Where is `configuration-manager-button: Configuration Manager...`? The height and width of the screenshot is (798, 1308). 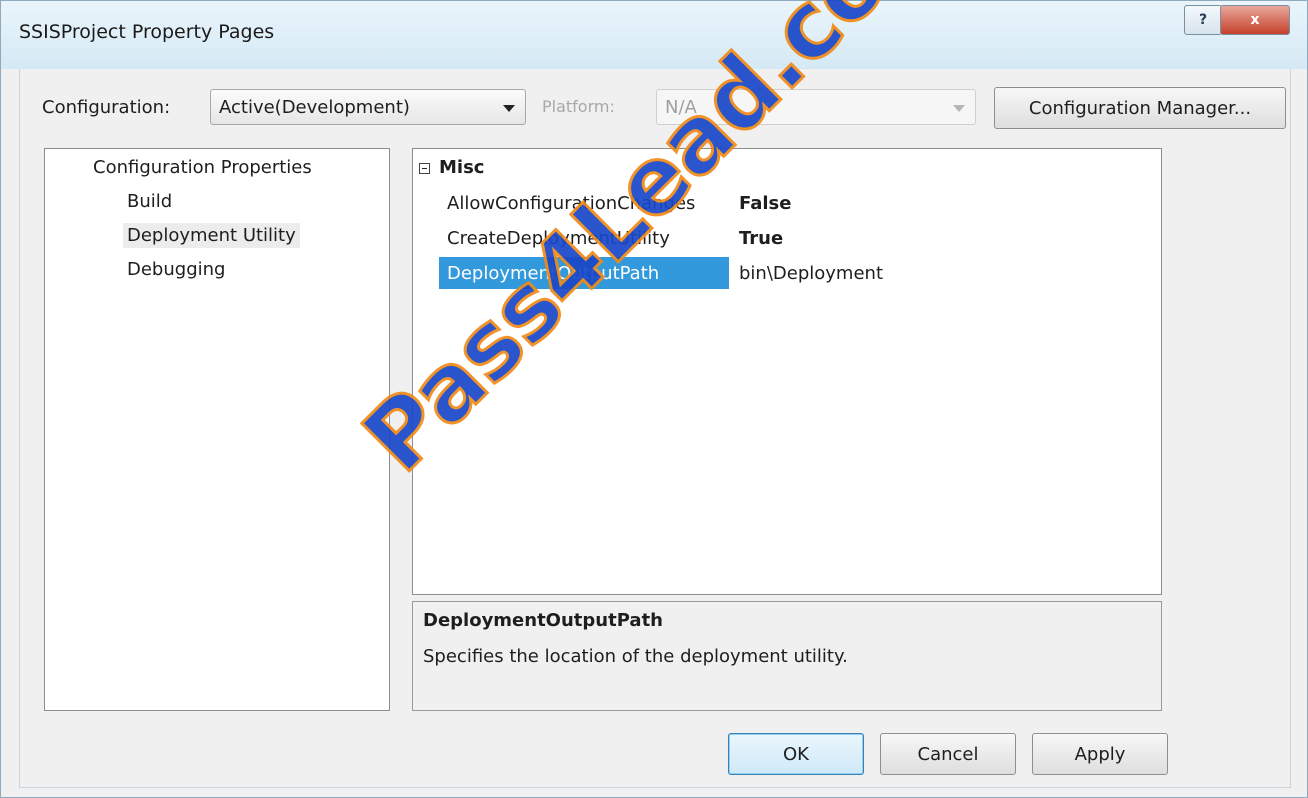
configuration-manager-button: Configuration Manager... is located at coordinates (1140, 108).